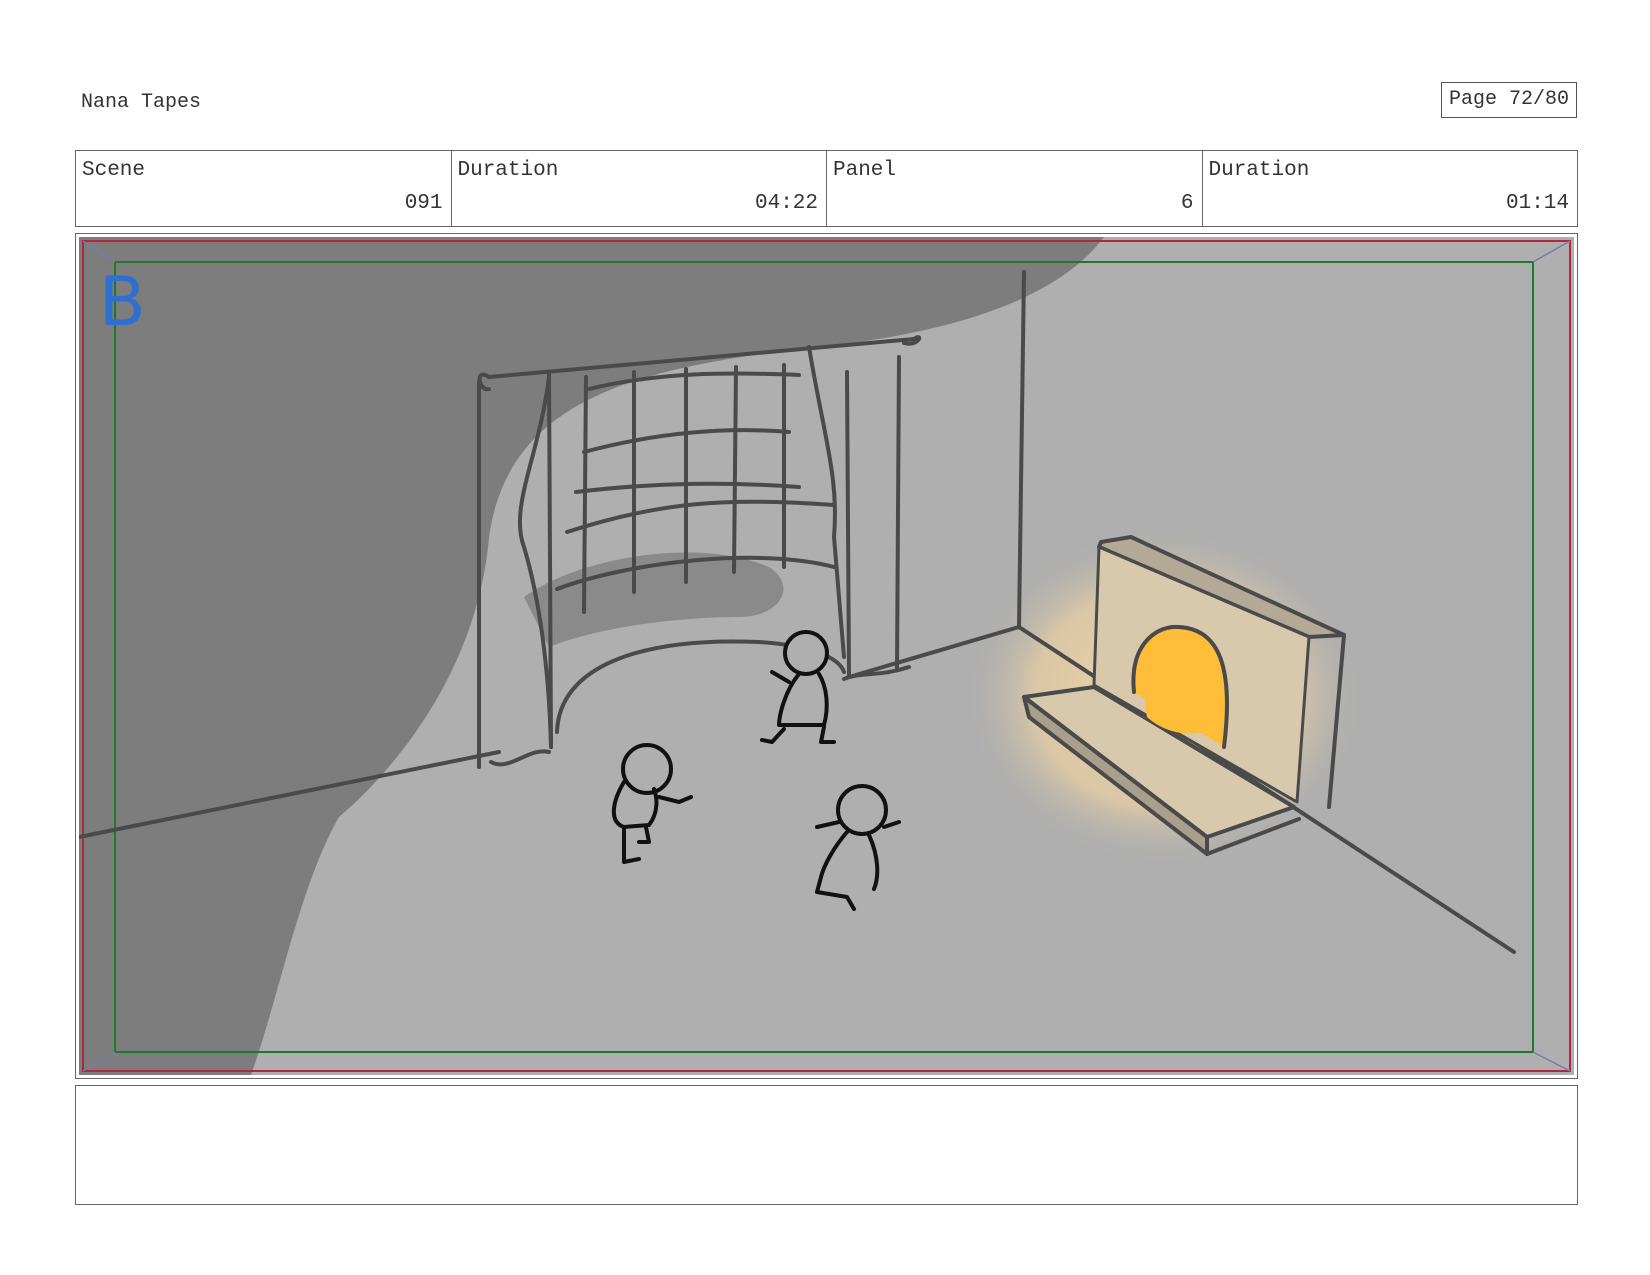 The image size is (1650, 1275). I want to click on page-number: Page 72/80, so click(1509, 100).